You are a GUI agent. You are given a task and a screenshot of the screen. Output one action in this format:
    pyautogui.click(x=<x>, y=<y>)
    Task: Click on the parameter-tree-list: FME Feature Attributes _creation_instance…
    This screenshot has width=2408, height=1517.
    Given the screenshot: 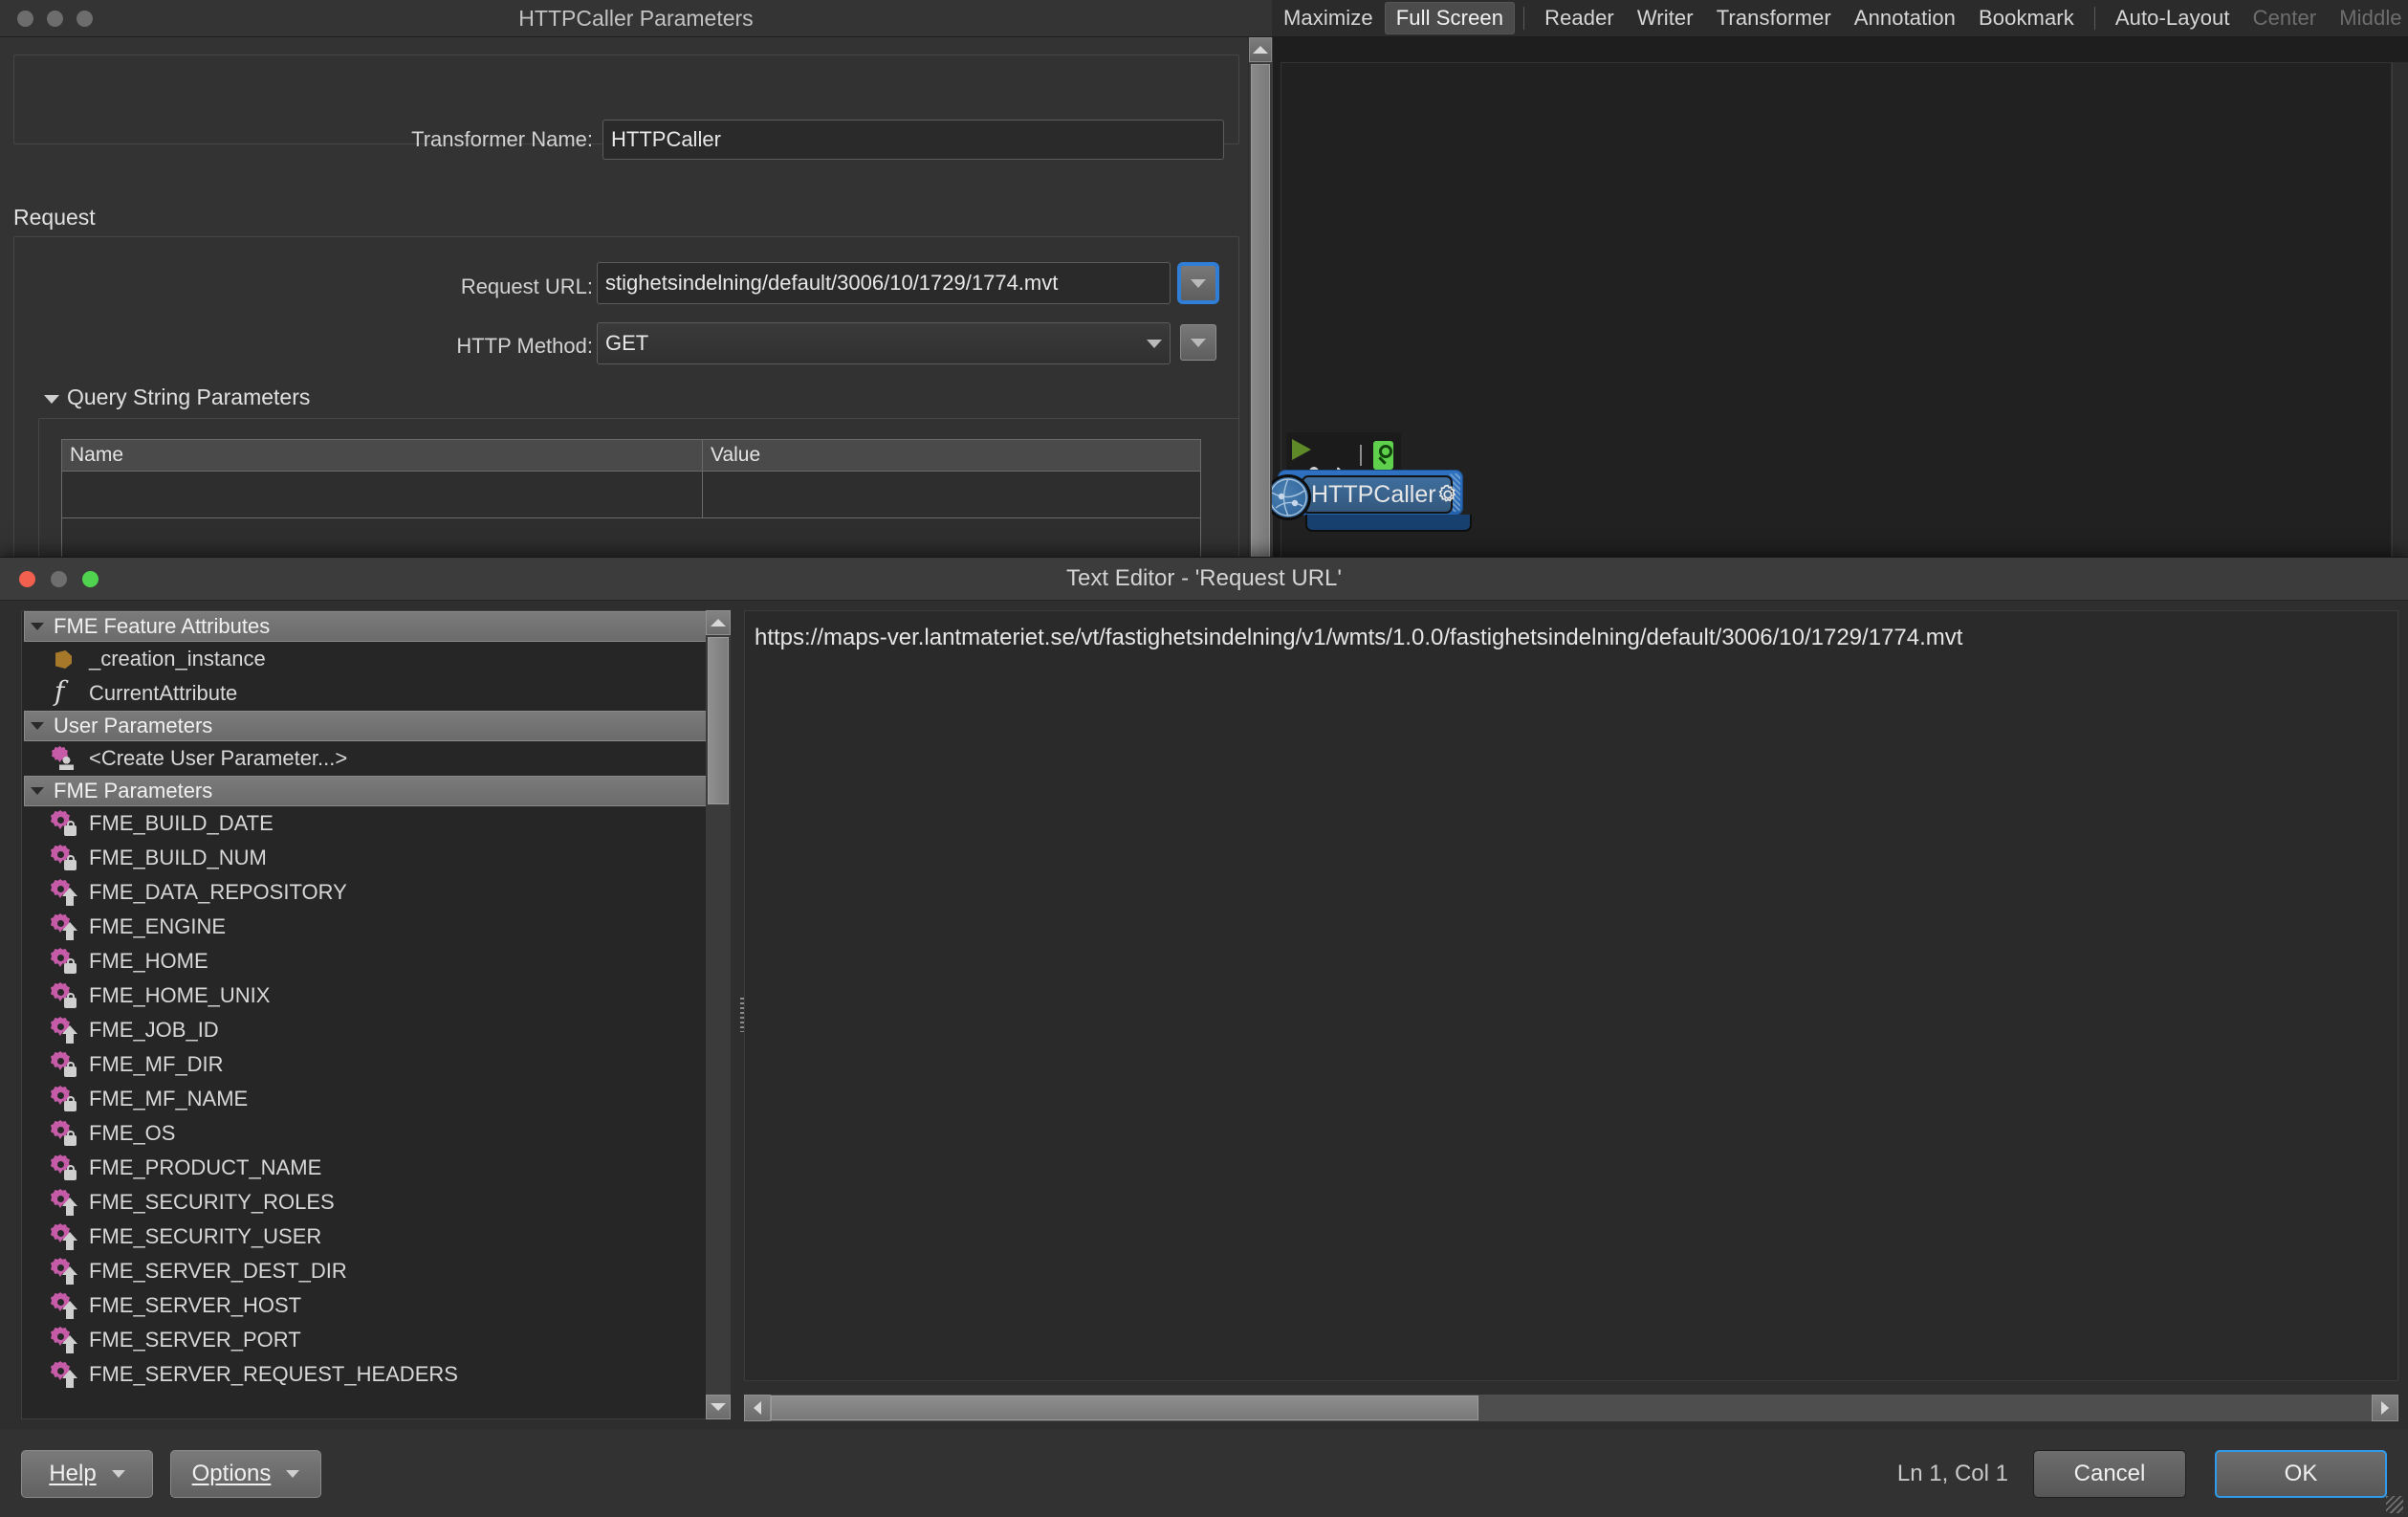 What is the action you would take?
    pyautogui.click(x=371, y=1002)
    